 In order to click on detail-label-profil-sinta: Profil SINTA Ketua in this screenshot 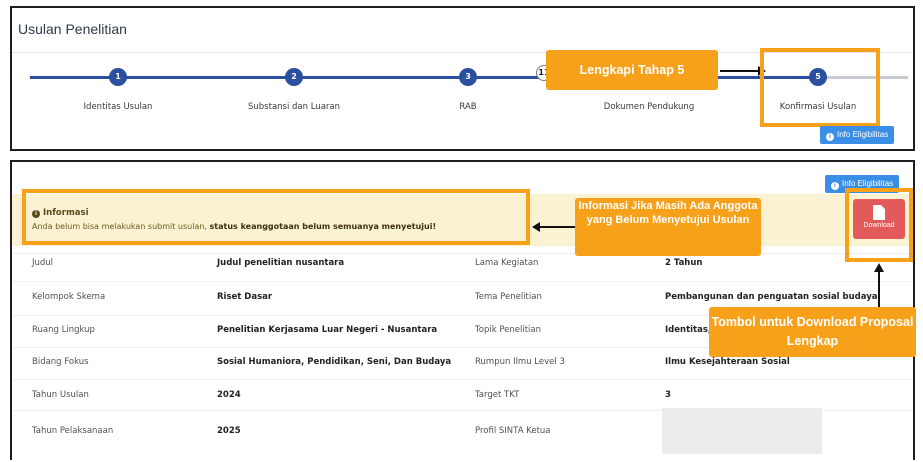, I will do `click(513, 431)`.